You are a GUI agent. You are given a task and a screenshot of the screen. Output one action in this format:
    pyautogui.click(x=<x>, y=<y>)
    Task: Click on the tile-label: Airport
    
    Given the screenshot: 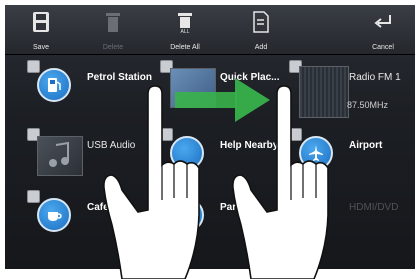 What is the action you would take?
    pyautogui.click(x=366, y=145)
    